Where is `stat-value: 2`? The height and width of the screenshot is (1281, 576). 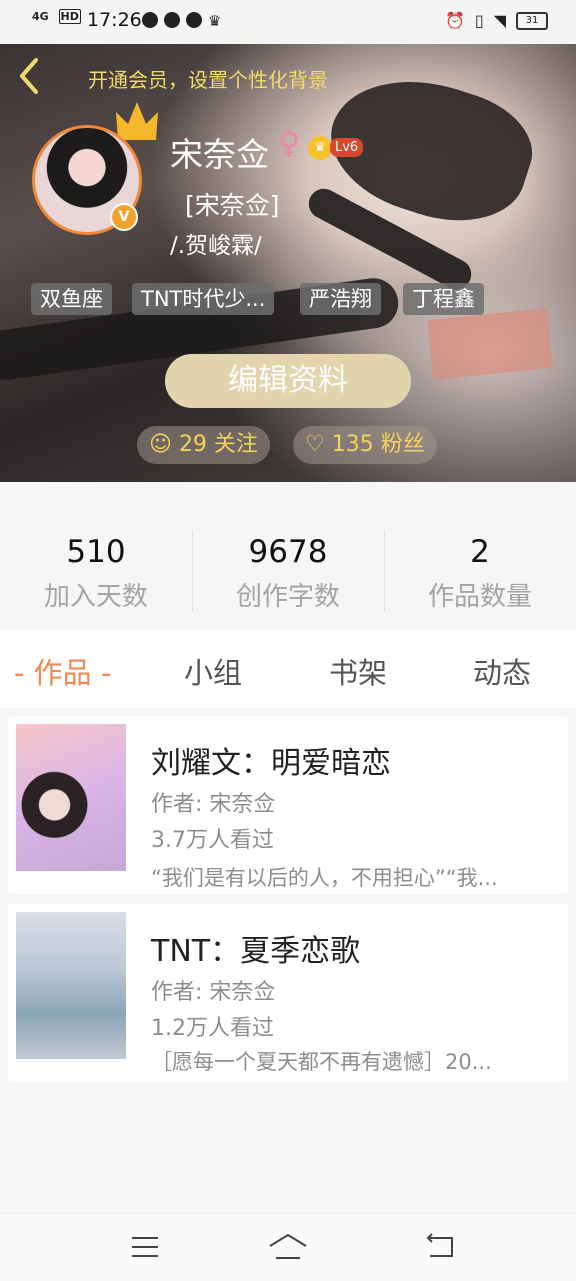 stat-value: 2 is located at coordinates (480, 552).